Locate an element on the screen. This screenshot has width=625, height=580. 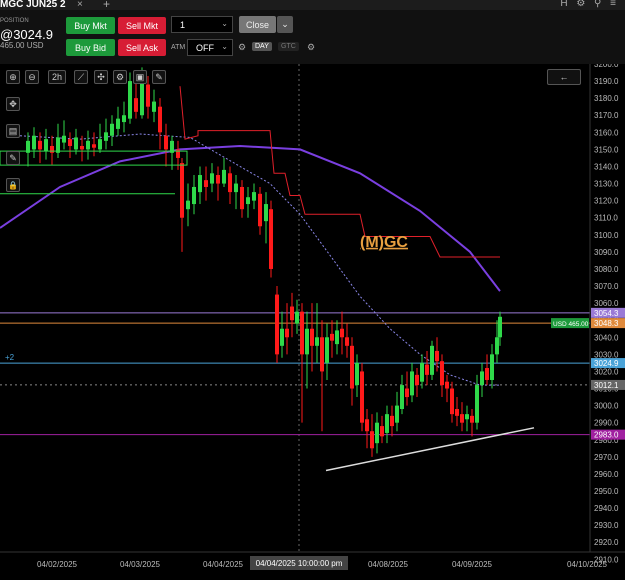
order-settings-icon: ⚙ is located at coordinates (311, 47).